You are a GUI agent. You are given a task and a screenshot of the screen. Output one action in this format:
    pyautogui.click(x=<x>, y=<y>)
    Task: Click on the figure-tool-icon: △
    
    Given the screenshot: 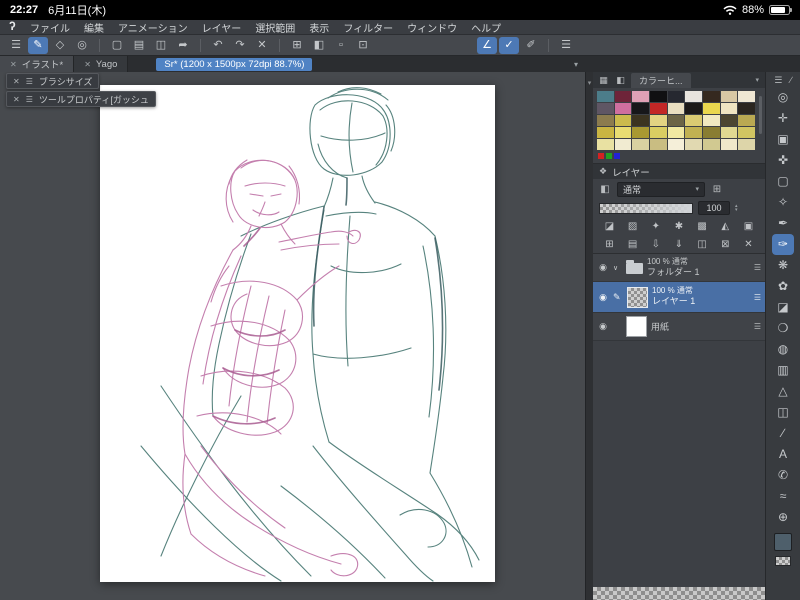 What is the action you would take?
    pyautogui.click(x=783, y=391)
    